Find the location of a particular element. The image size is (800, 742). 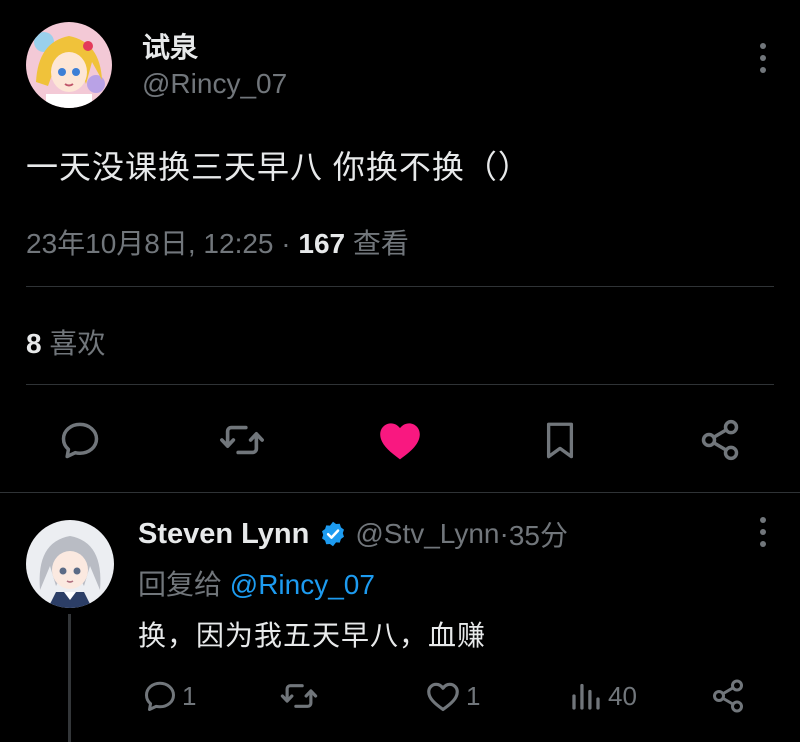

heart-filled-icon is located at coordinates (400, 441).